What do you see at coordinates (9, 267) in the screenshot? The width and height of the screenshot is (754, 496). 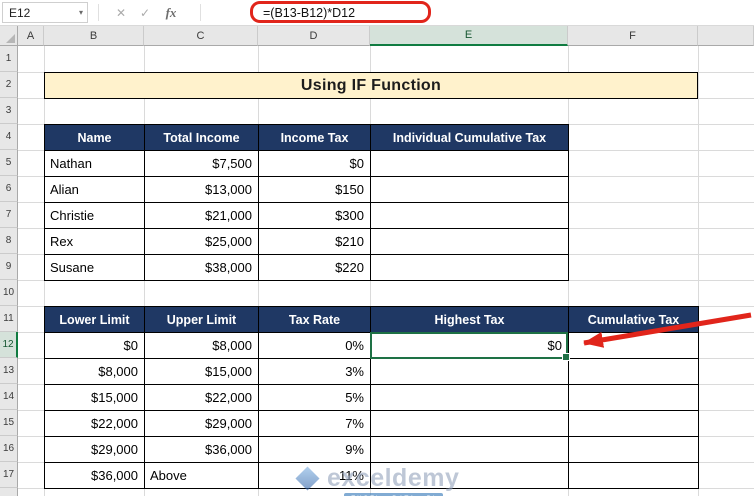 I see `row-header: 9` at bounding box center [9, 267].